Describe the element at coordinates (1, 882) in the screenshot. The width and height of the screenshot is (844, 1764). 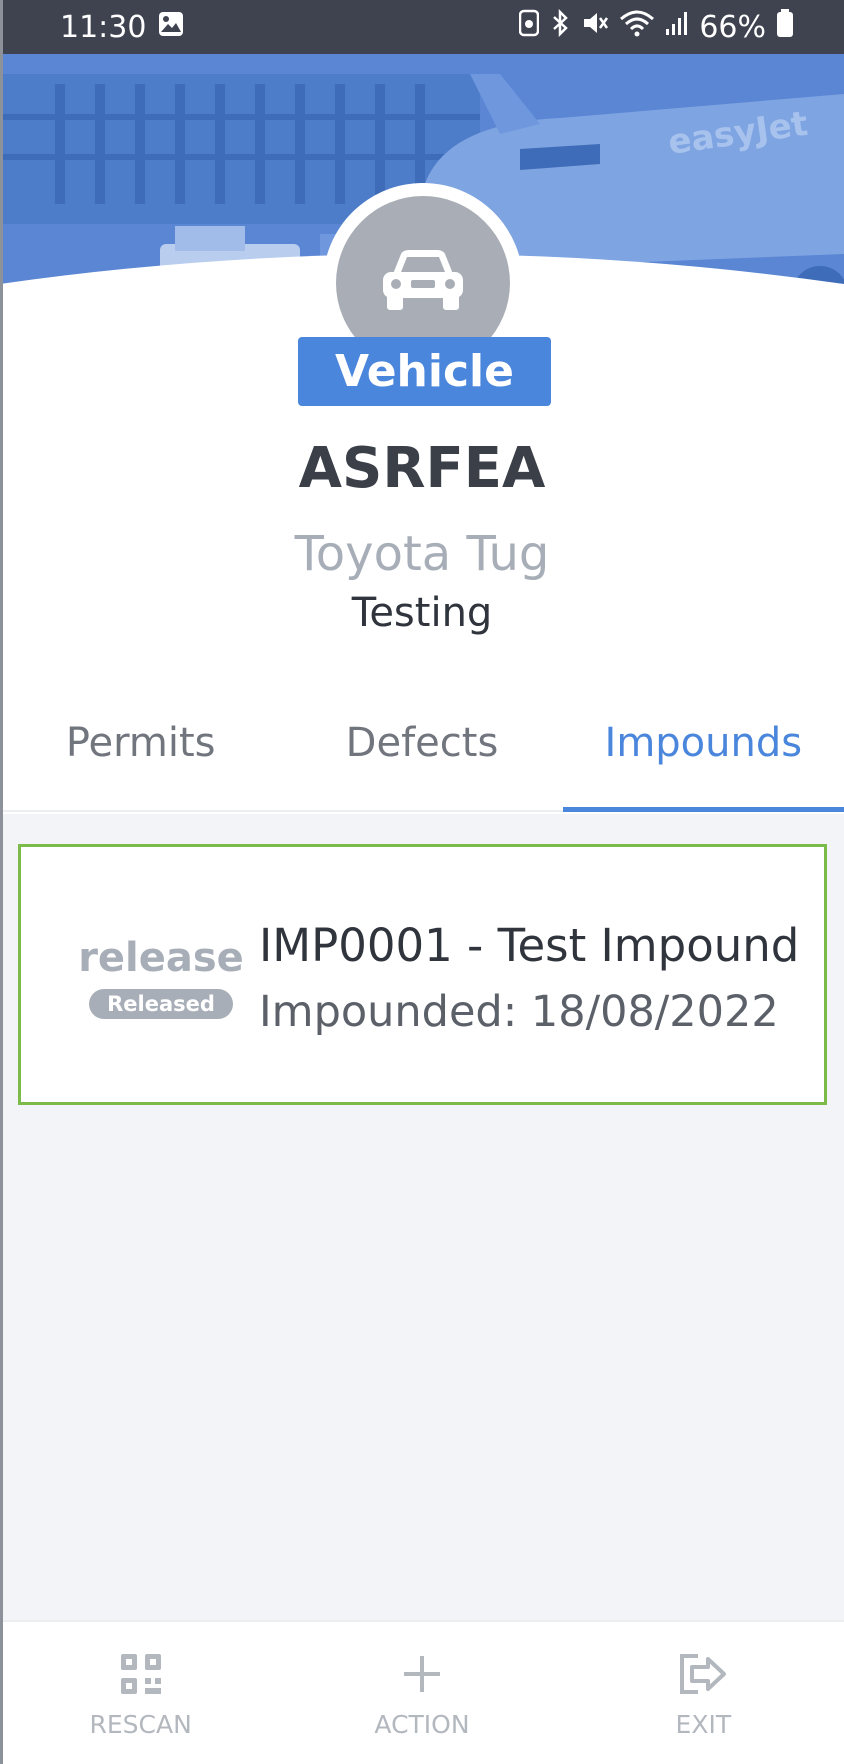
I see `screen-edge` at that location.